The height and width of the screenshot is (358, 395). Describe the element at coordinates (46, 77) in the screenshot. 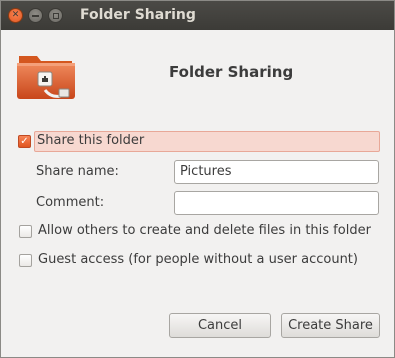

I see `shared-folder-icon` at that location.